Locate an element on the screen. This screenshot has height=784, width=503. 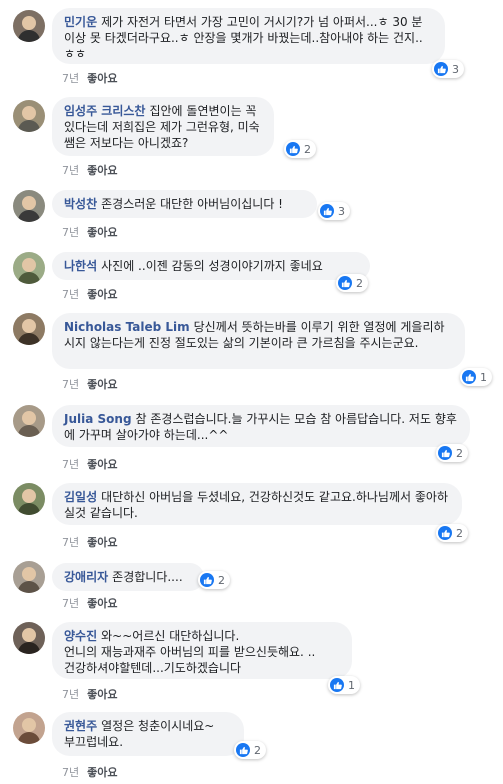
comment-text: 존경스러운 대단한 아버님이십니다 ! is located at coordinates (192, 204).